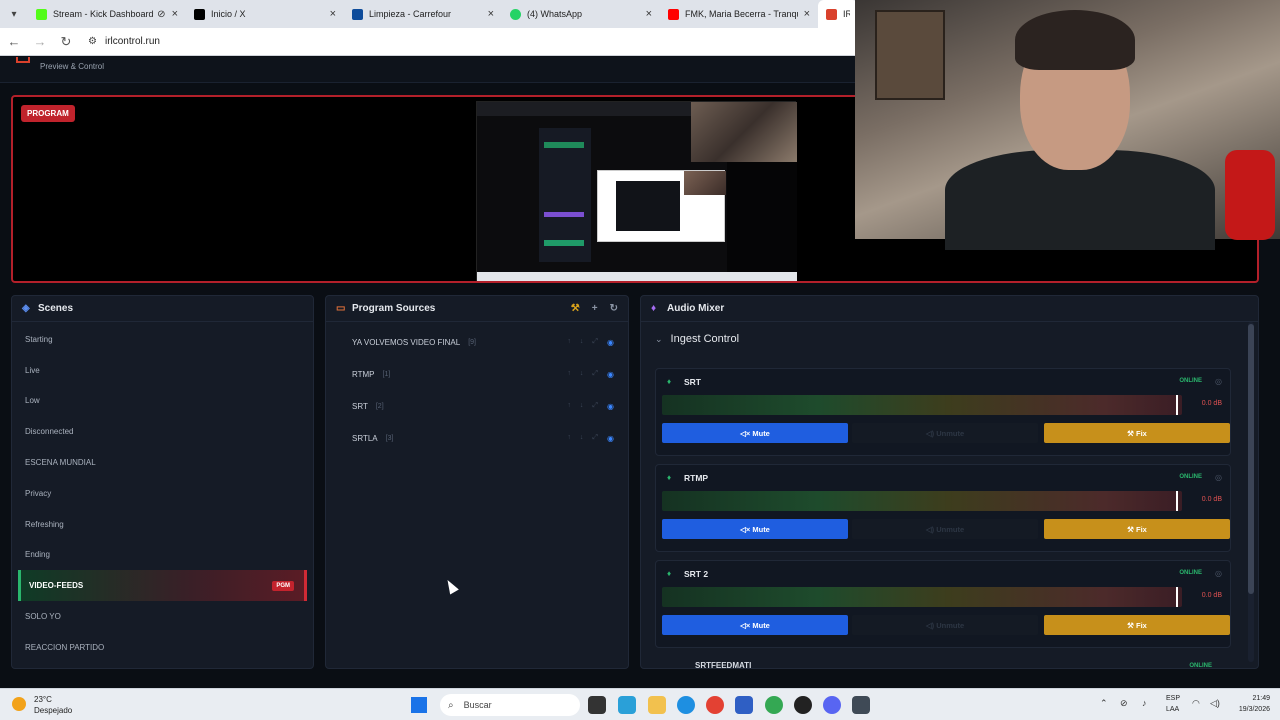 This screenshot has width=1280, height=720. What do you see at coordinates (162, 493) in the screenshot?
I see `scene-item: Privacy` at bounding box center [162, 493].